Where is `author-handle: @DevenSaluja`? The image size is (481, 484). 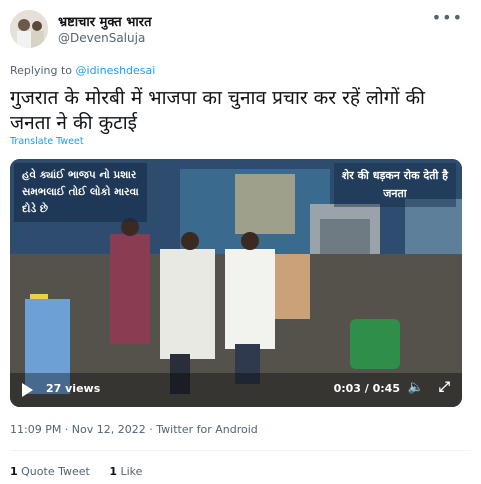 author-handle: @DevenSaluja is located at coordinates (101, 38).